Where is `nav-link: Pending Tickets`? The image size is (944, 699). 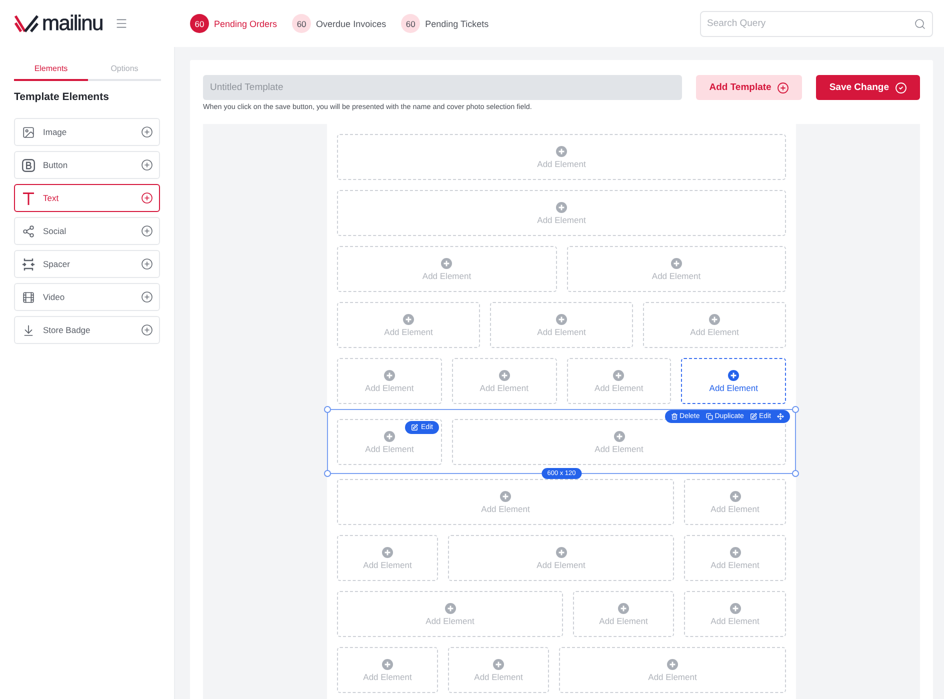
nav-link: Pending Tickets is located at coordinates (457, 23).